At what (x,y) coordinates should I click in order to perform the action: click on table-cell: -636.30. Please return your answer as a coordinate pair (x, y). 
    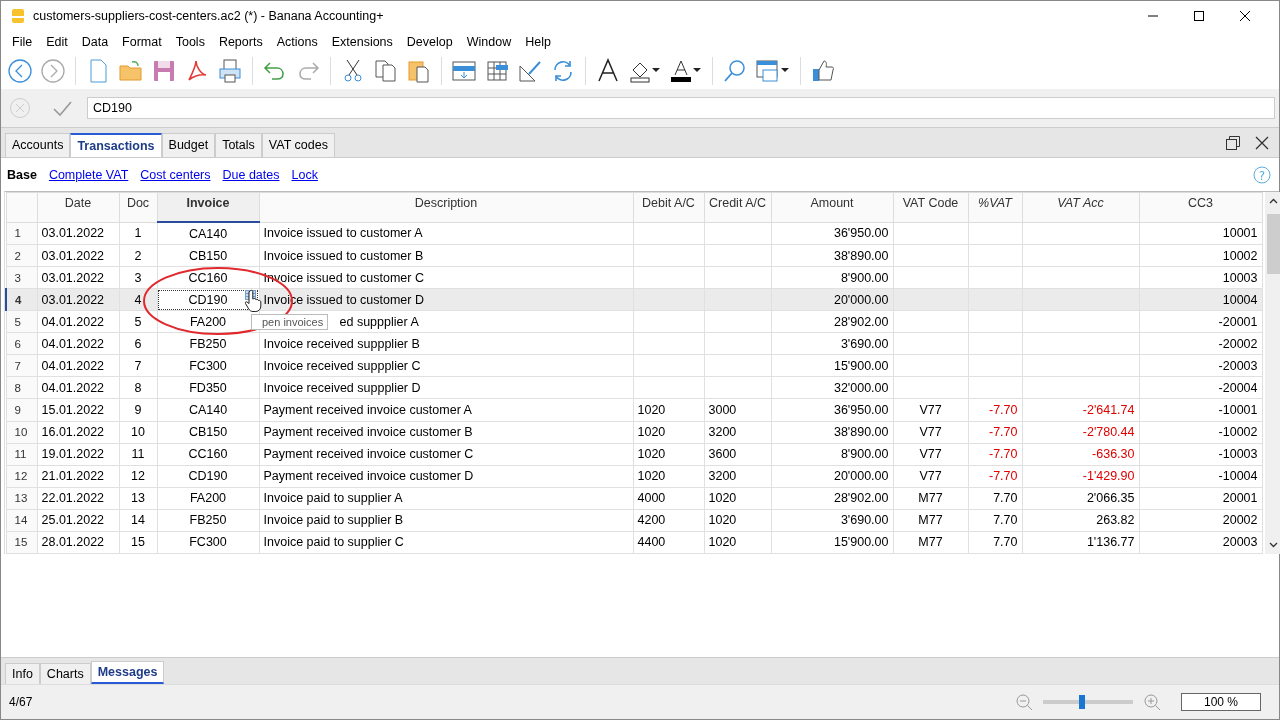
    Looking at the image, I should click on (1113, 454).